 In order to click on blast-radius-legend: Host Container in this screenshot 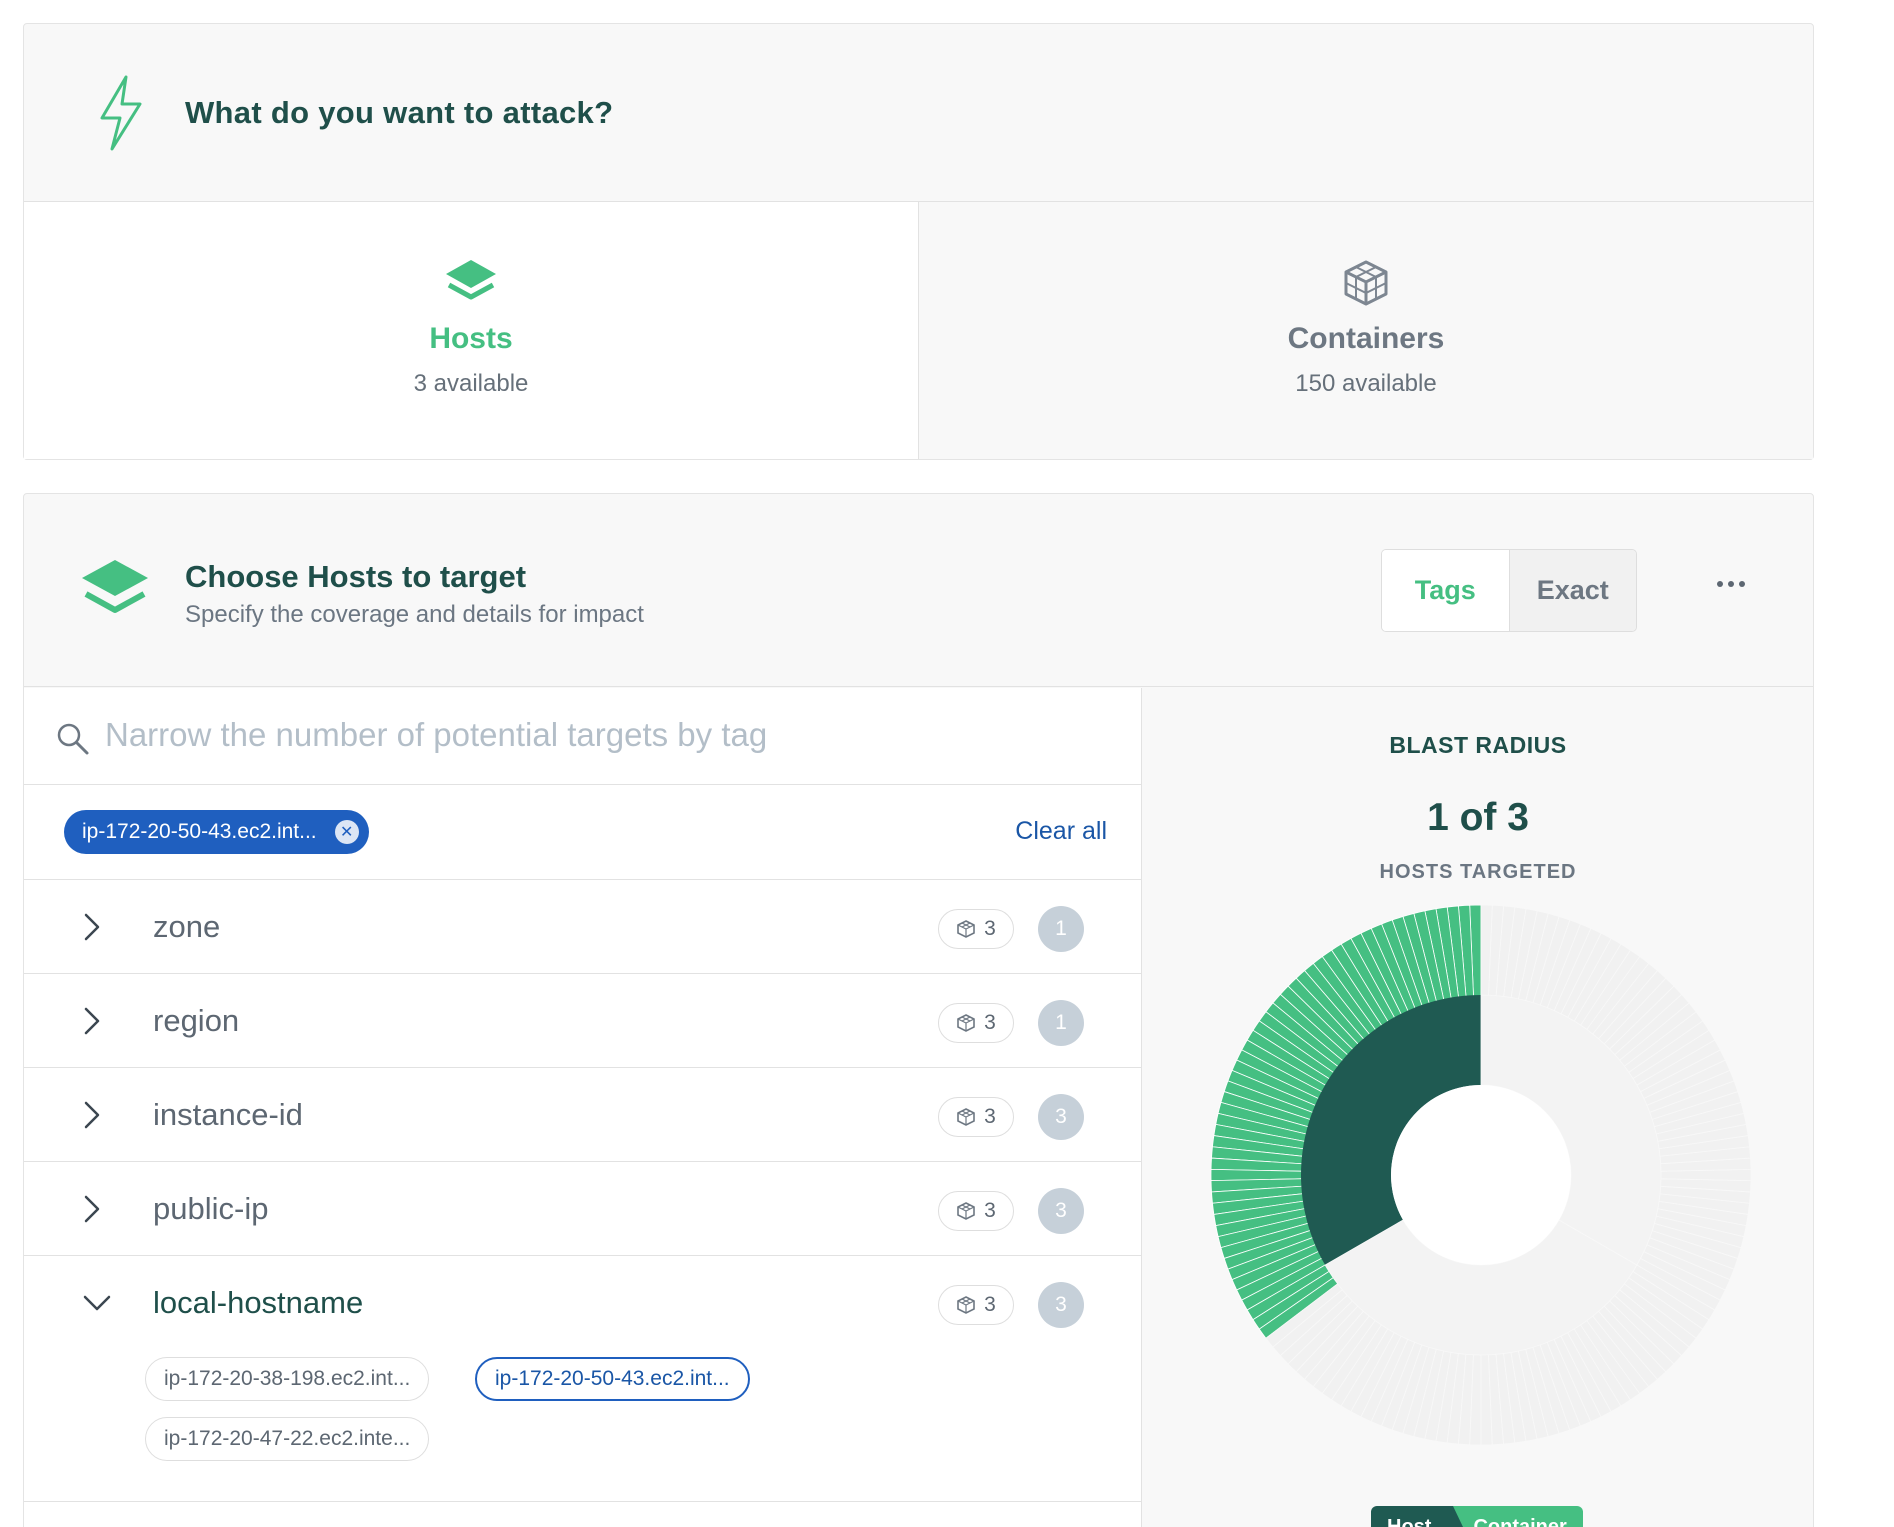, I will do `click(1477, 1516)`.